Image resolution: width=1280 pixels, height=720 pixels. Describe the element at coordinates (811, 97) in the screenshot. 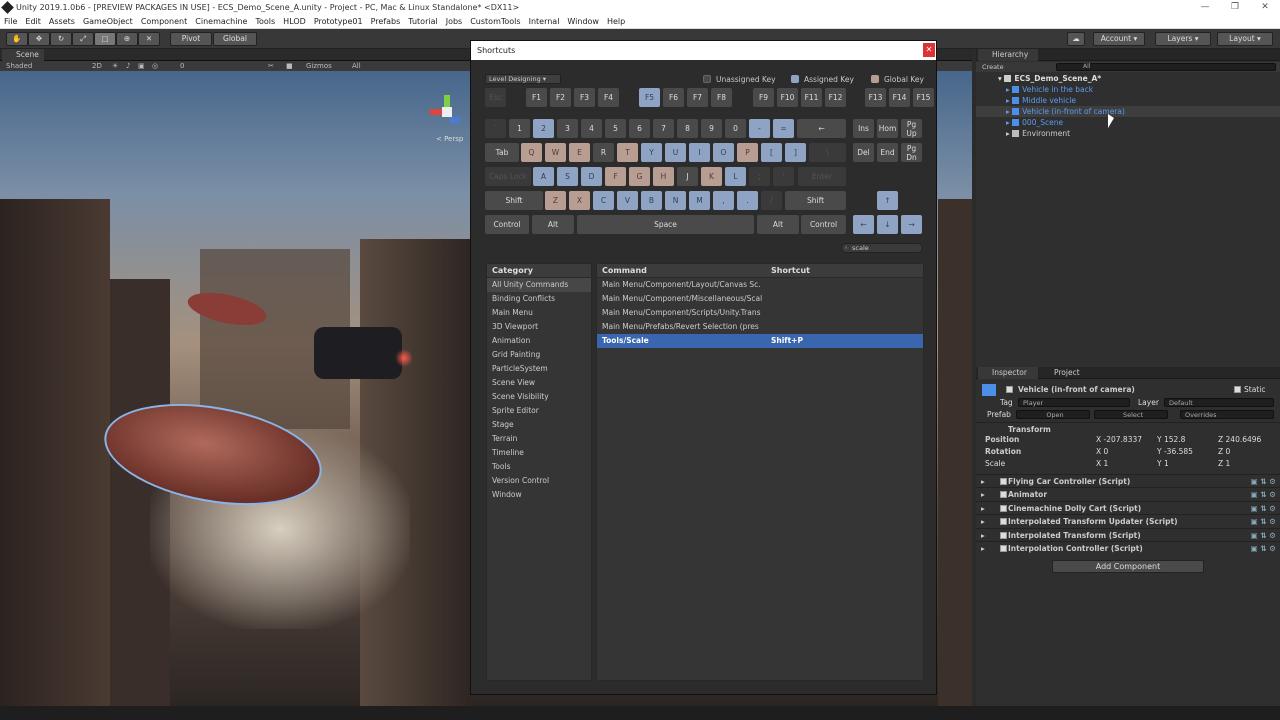

I see `key-f11: F11` at that location.